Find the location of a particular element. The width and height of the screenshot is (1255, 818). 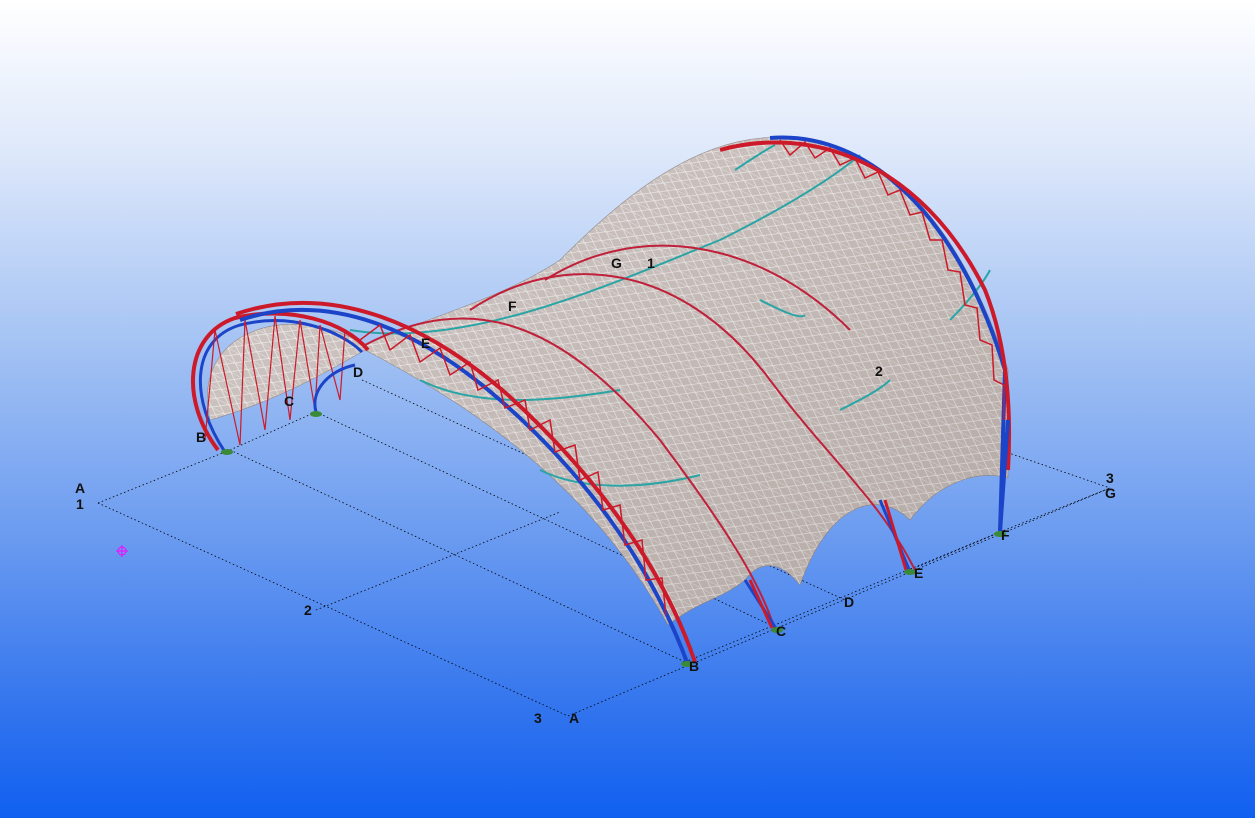

grid-label-near-right-number: 3 is located at coordinates (538, 718).